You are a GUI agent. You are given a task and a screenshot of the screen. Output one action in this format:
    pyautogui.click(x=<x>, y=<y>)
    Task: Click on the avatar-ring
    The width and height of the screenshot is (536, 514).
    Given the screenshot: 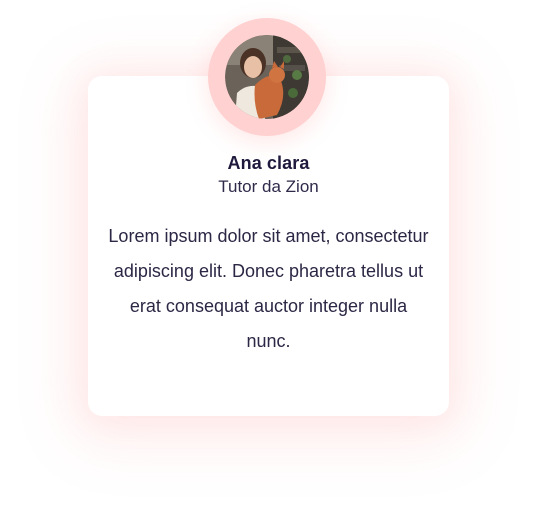 What is the action you would take?
    pyautogui.click(x=267, y=77)
    